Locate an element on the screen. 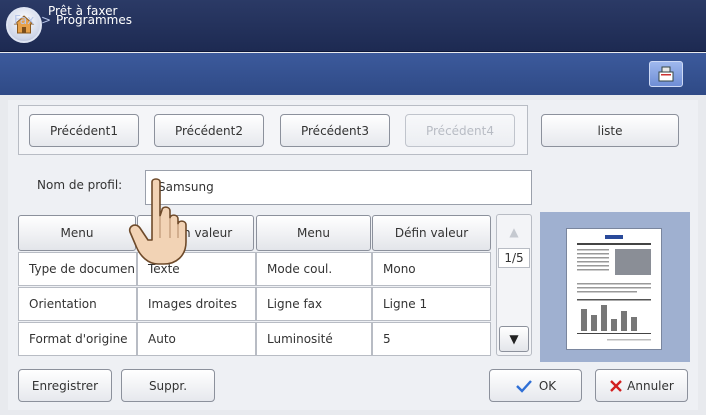 The height and width of the screenshot is (415, 706). tab-previous3: Précédent3 is located at coordinates (335, 130).